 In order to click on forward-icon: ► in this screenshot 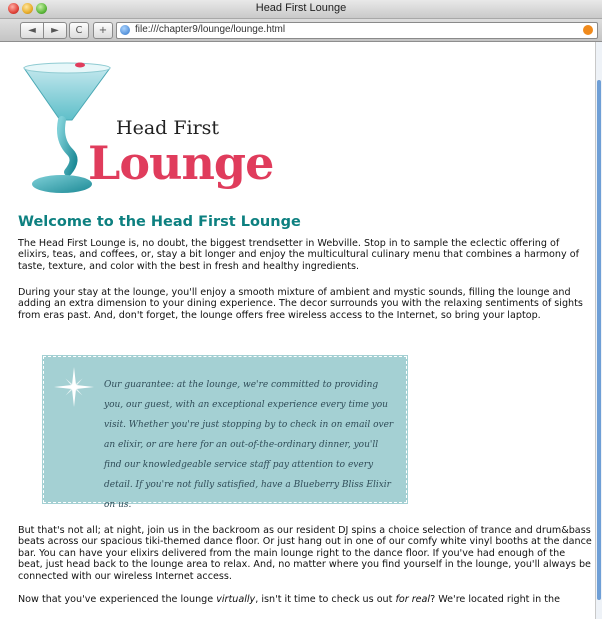, I will do `click(55, 30)`.